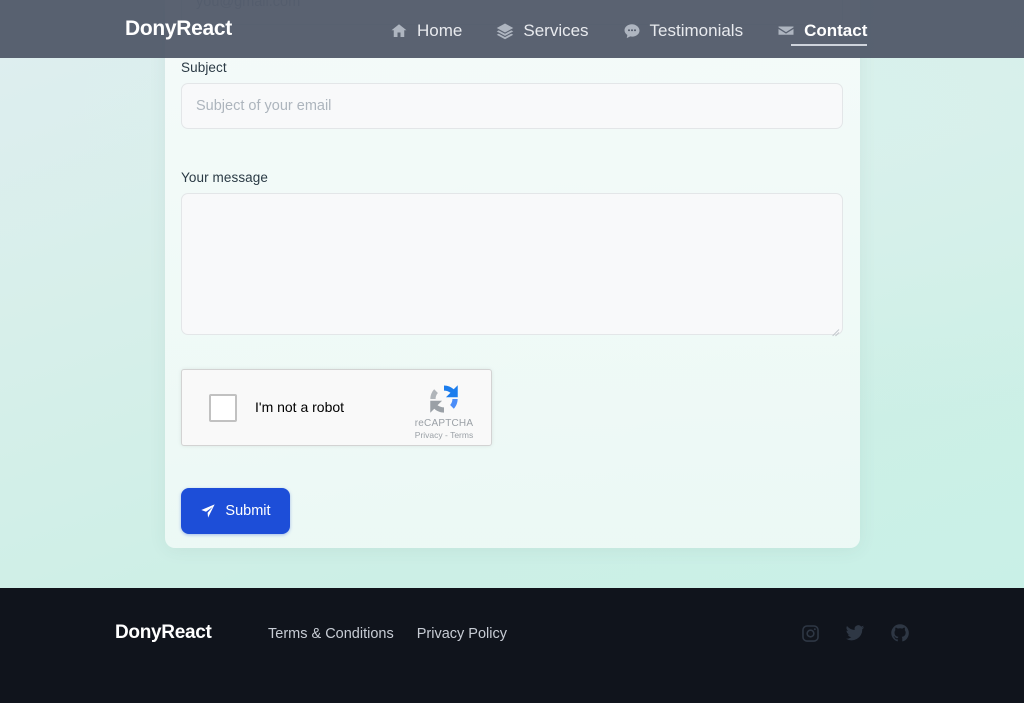  Describe the element at coordinates (440, 30) in the screenshot. I see `nav-item-home-label: Home` at that location.